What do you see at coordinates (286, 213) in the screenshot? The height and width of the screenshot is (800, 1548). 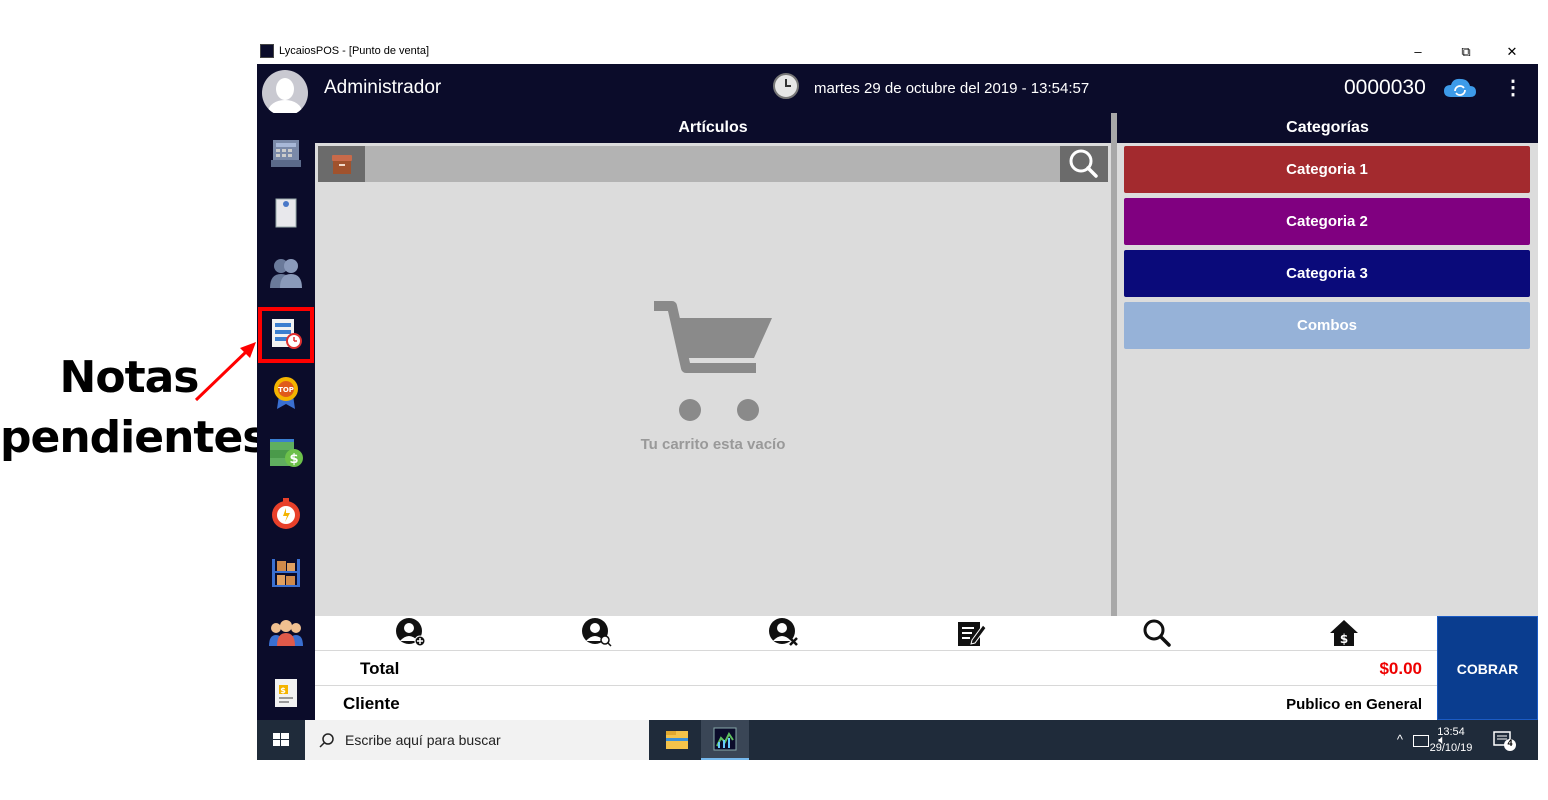 I see `notepad-icon` at bounding box center [286, 213].